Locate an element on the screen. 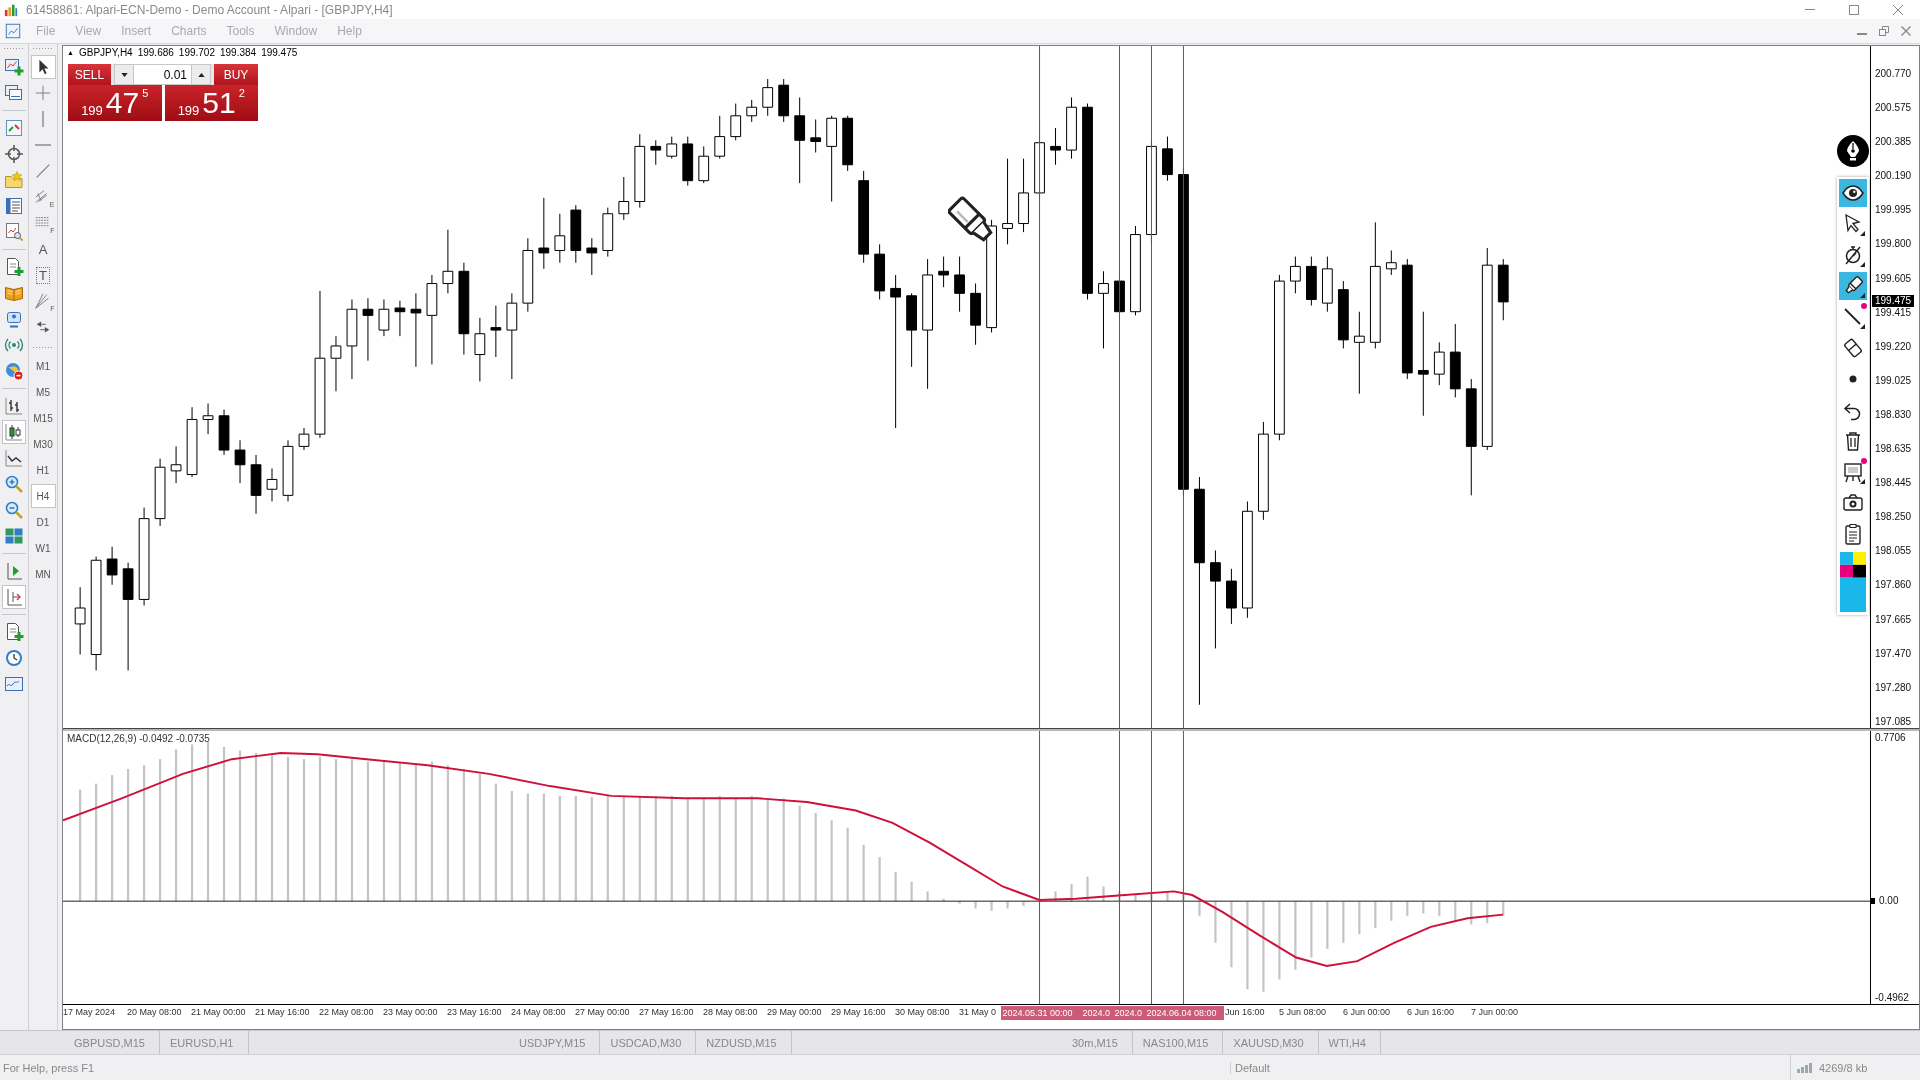  indicator-scale-label: 0.00 is located at coordinates (1889, 901).